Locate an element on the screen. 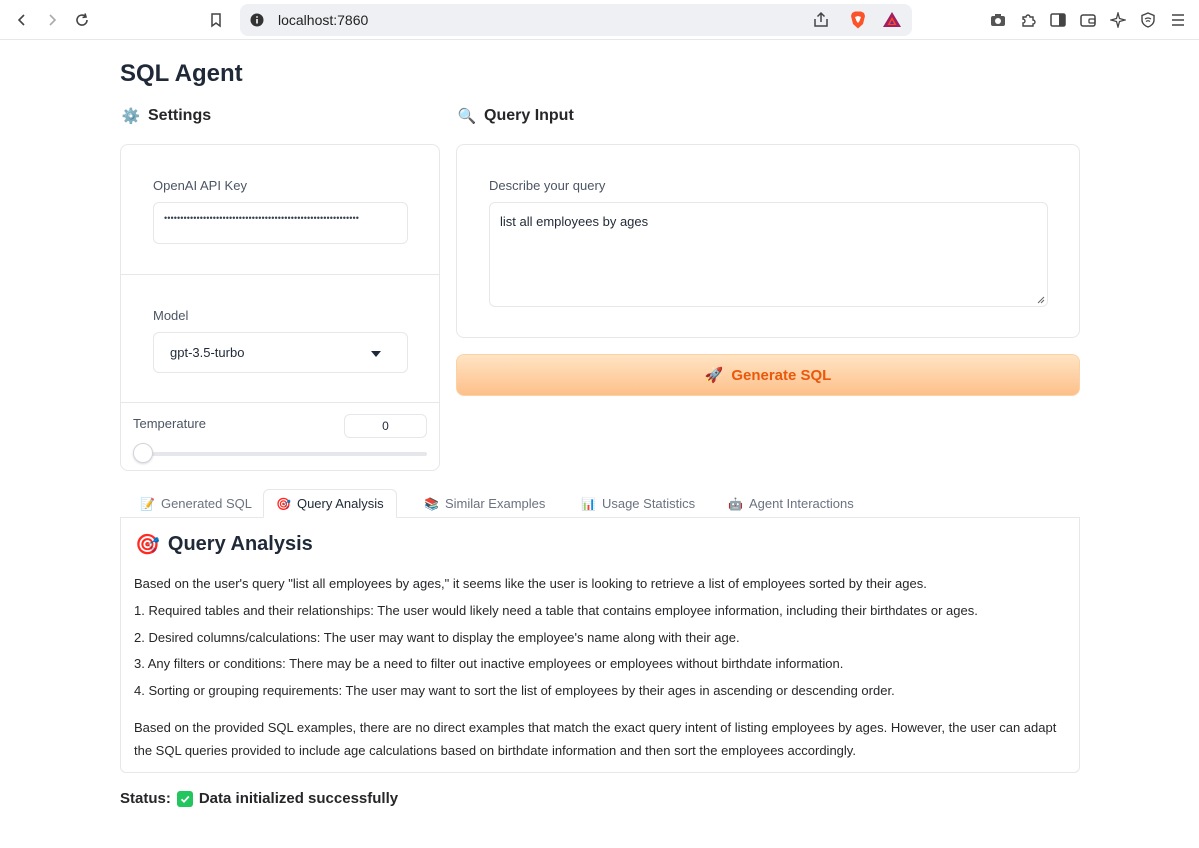 This screenshot has width=1199, height=848. page-title: SQL Agent is located at coordinates (181, 73).